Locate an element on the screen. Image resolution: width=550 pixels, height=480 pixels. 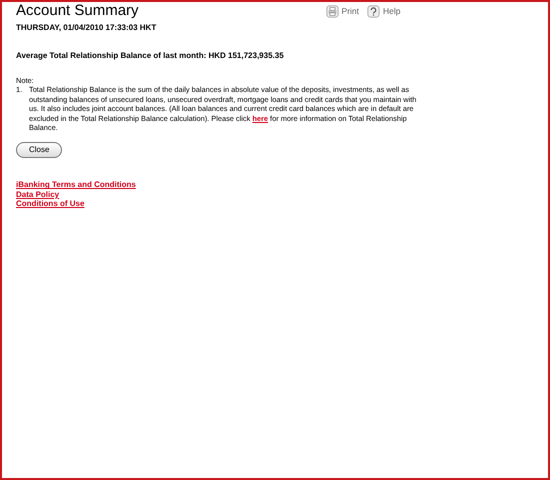
help-icon is located at coordinates (373, 11).